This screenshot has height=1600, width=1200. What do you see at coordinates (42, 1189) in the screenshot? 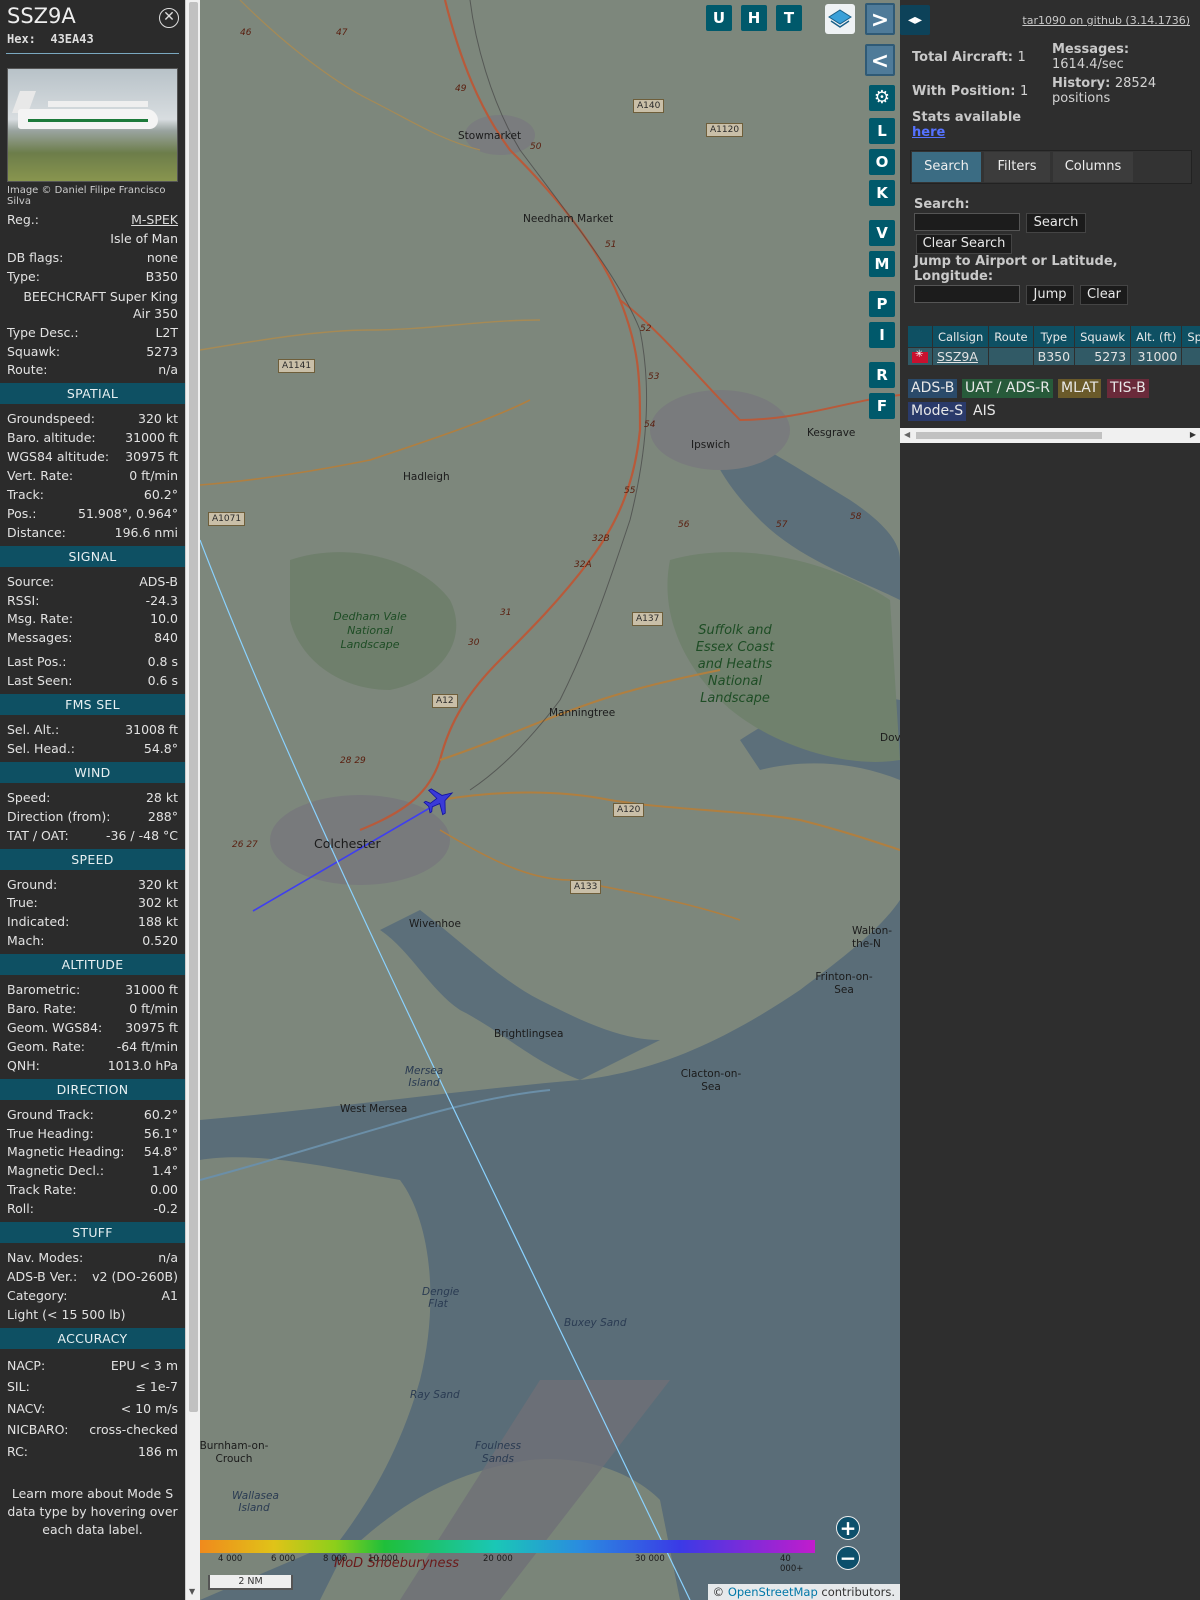
I see `detail-label: Track Rate:` at bounding box center [42, 1189].